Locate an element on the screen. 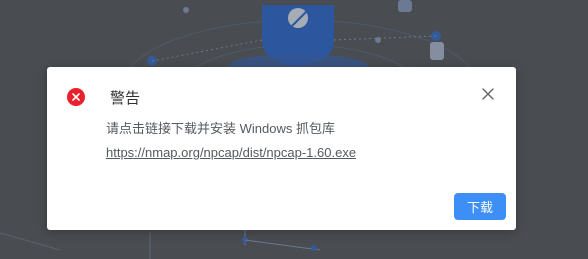 The image size is (588, 259). dialog-title: 警告 is located at coordinates (125, 98).